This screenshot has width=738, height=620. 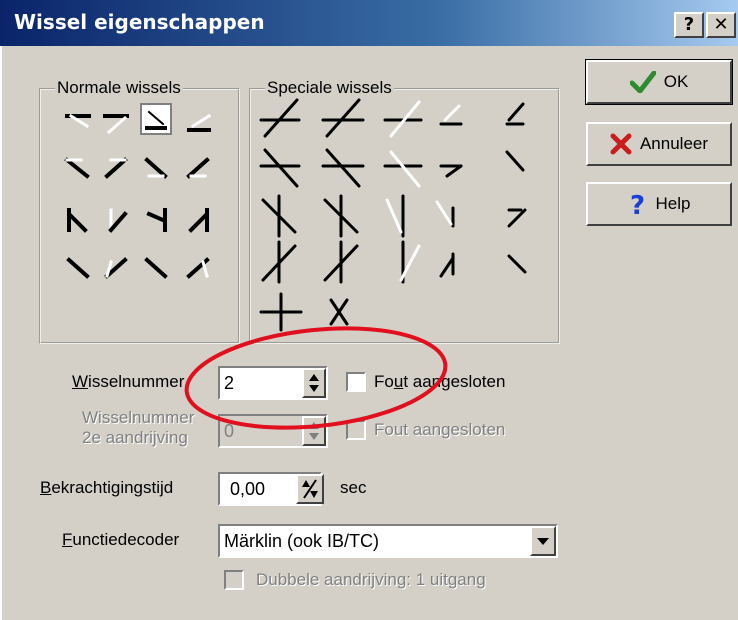 What do you see at coordinates (721, 25) in the screenshot?
I see `close-button: ✕` at bounding box center [721, 25].